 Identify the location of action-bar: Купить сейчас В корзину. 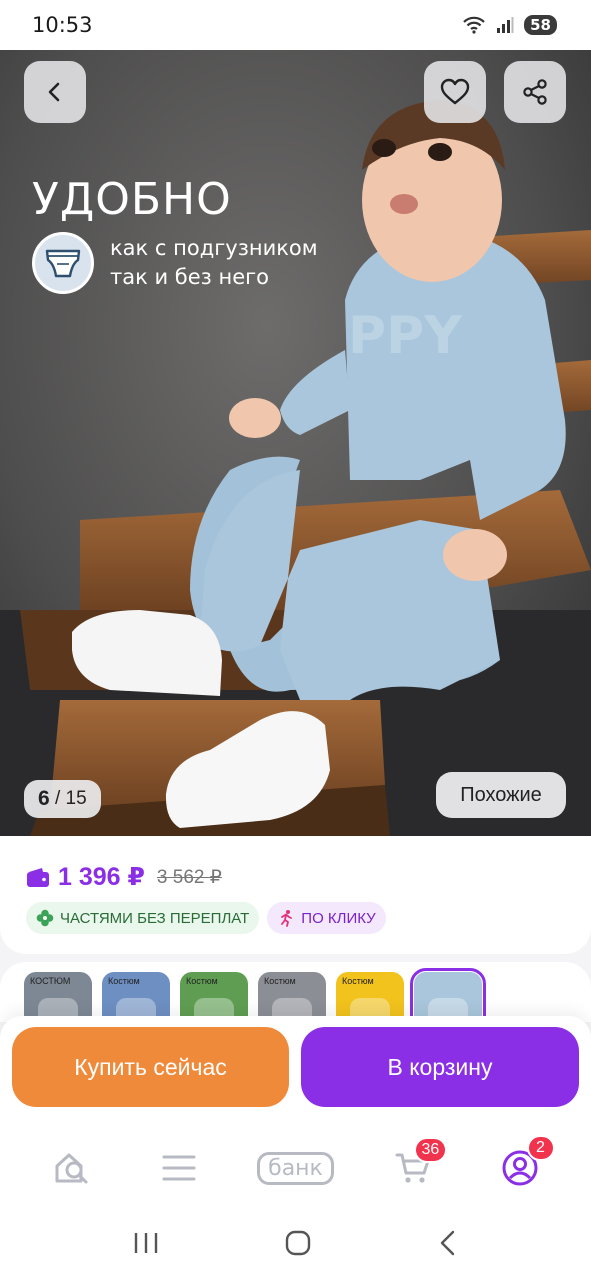
(295, 1071).